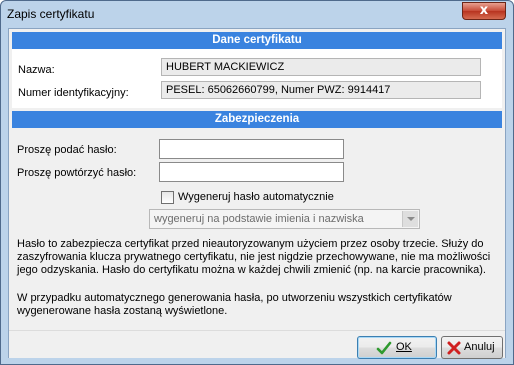  Describe the element at coordinates (410, 219) in the screenshot. I see `chevron-down-icon` at that location.